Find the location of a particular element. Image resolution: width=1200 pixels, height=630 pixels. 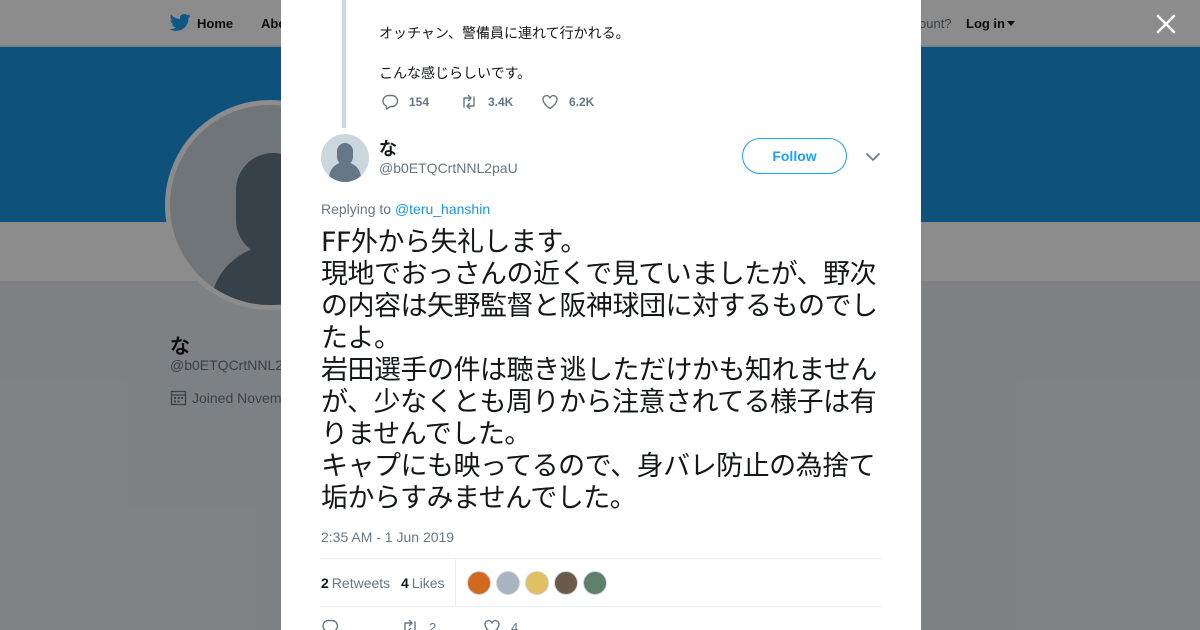

parent-like-action: 6.2K is located at coordinates (567, 102).